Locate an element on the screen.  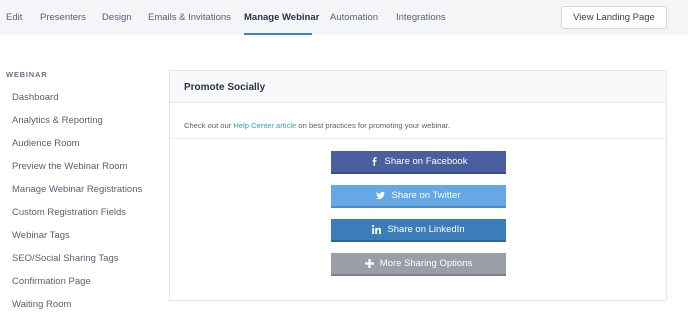
card-title: Promote Socially is located at coordinates (225, 87).